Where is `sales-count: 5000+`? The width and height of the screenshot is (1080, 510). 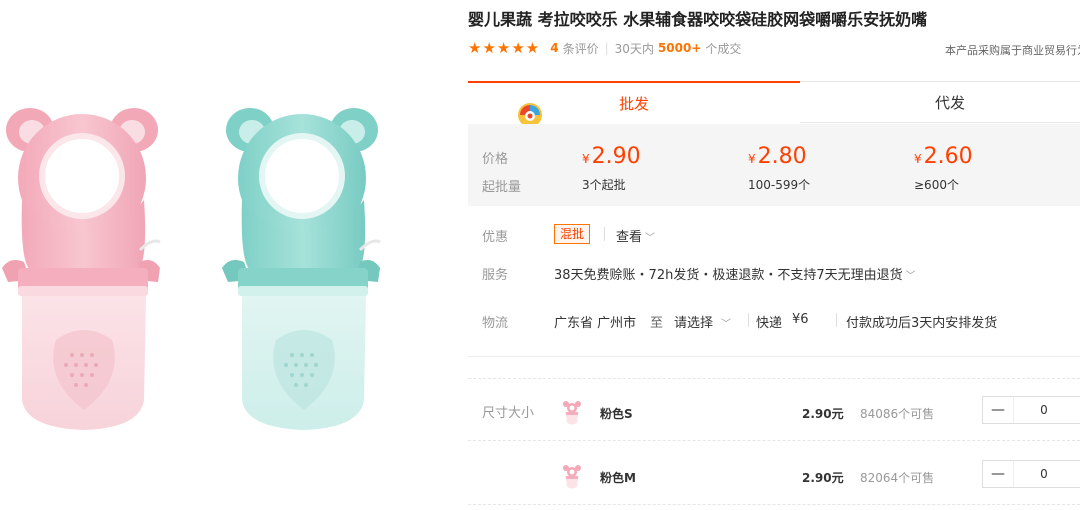 sales-count: 5000+ is located at coordinates (679, 48).